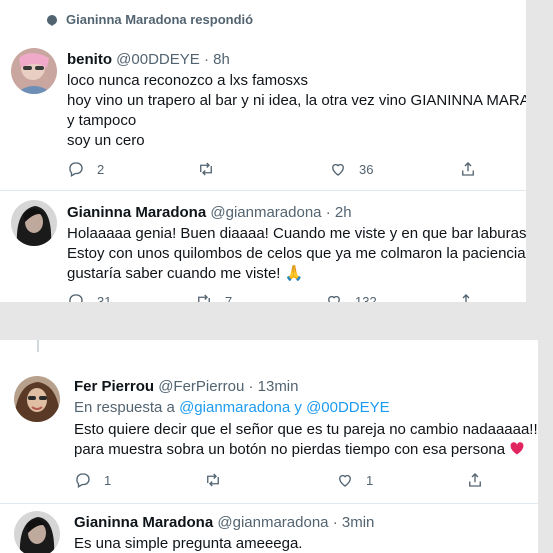  I want to click on tweet-header: benito @00DDEYE · 8h, so click(296, 59).